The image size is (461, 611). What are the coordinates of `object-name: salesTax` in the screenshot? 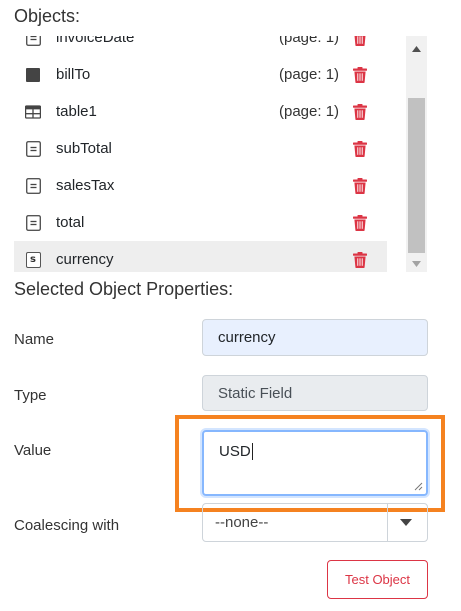 It's located at (85, 185).